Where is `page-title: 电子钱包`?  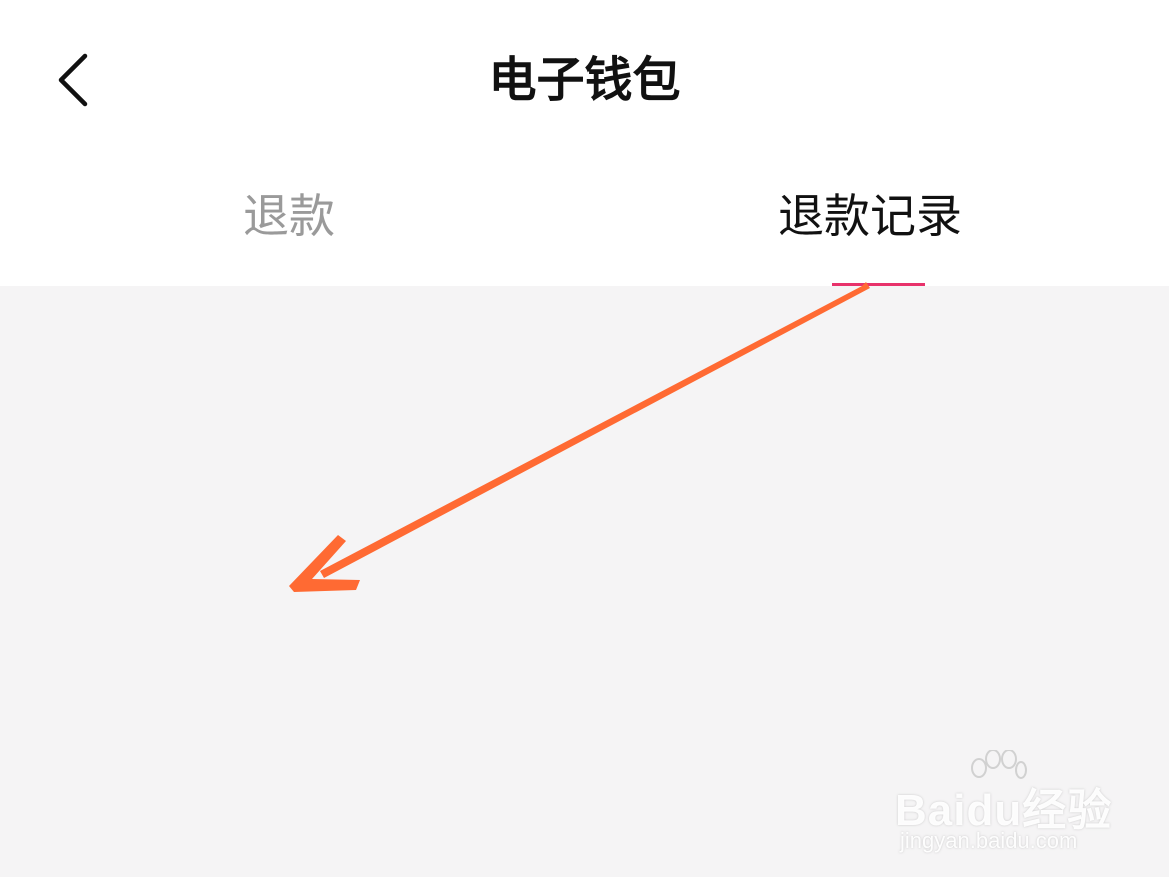
page-title: 电子钱包 is located at coordinates (584, 80).